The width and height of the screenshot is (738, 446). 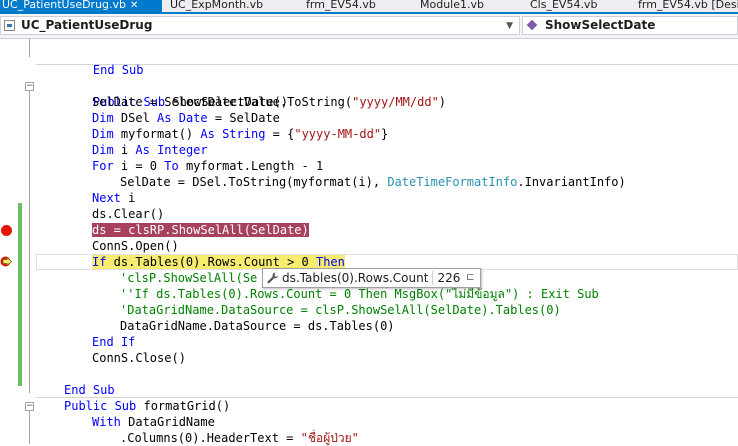 What do you see at coordinates (509, 26) in the screenshot?
I see `chevron-down-icon: ▼` at bounding box center [509, 26].